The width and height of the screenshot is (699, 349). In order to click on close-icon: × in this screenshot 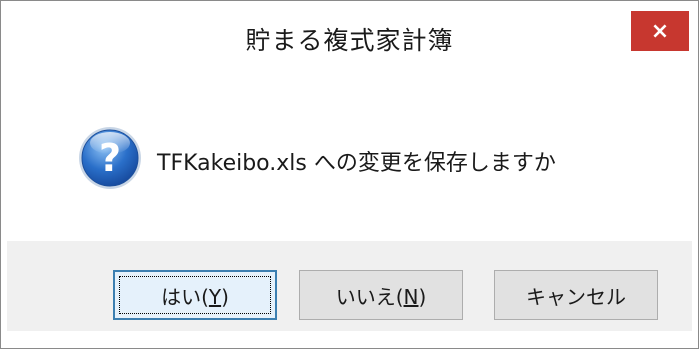, I will do `click(660, 31)`.